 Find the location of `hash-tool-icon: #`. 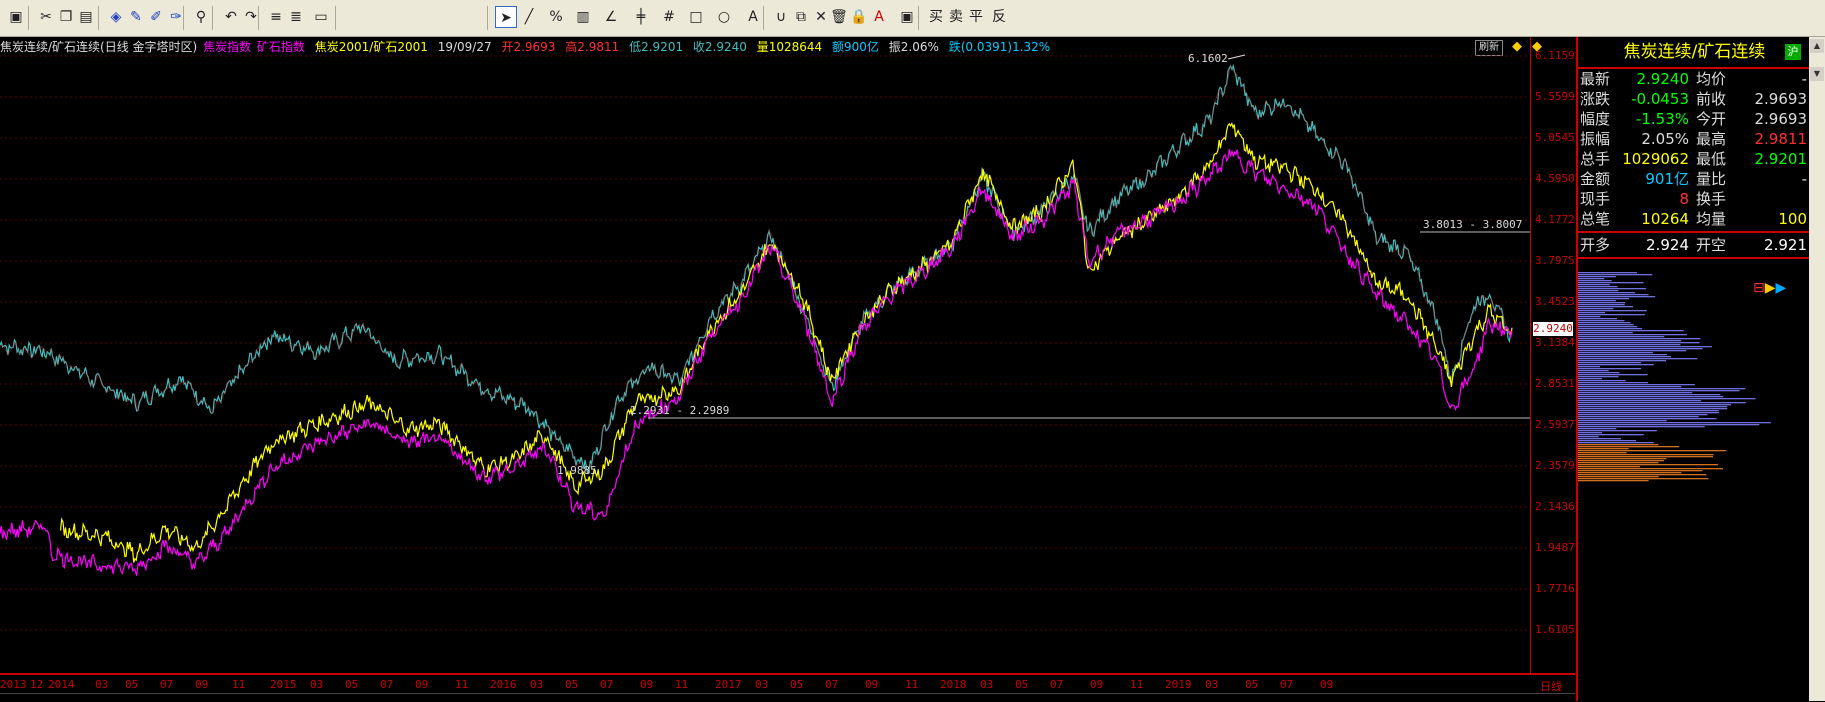

hash-tool-icon: # is located at coordinates (669, 17).